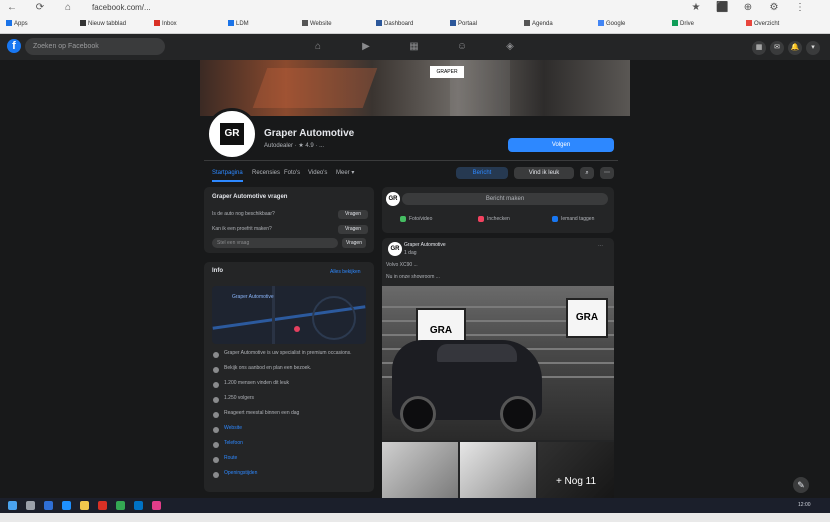  What do you see at coordinates (587, 173) in the screenshot?
I see `page-search-icon: ⌕` at bounding box center [587, 173].